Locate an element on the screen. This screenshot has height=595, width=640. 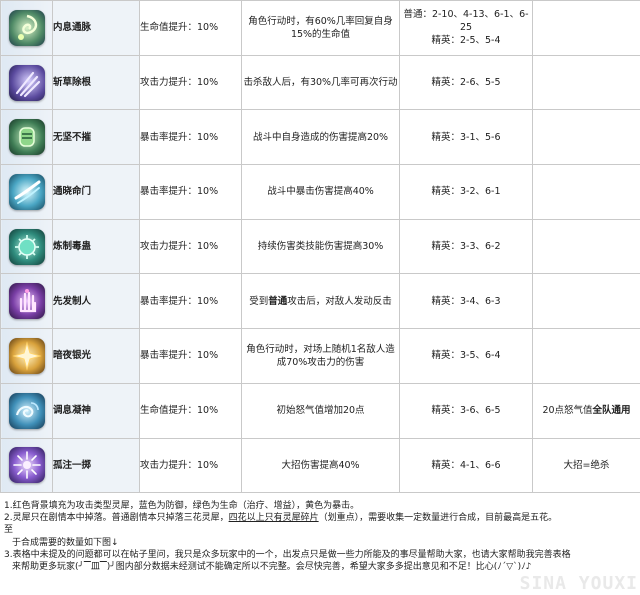
stage-elite: 精英：3-4、6-3 is located at coordinates (466, 301).